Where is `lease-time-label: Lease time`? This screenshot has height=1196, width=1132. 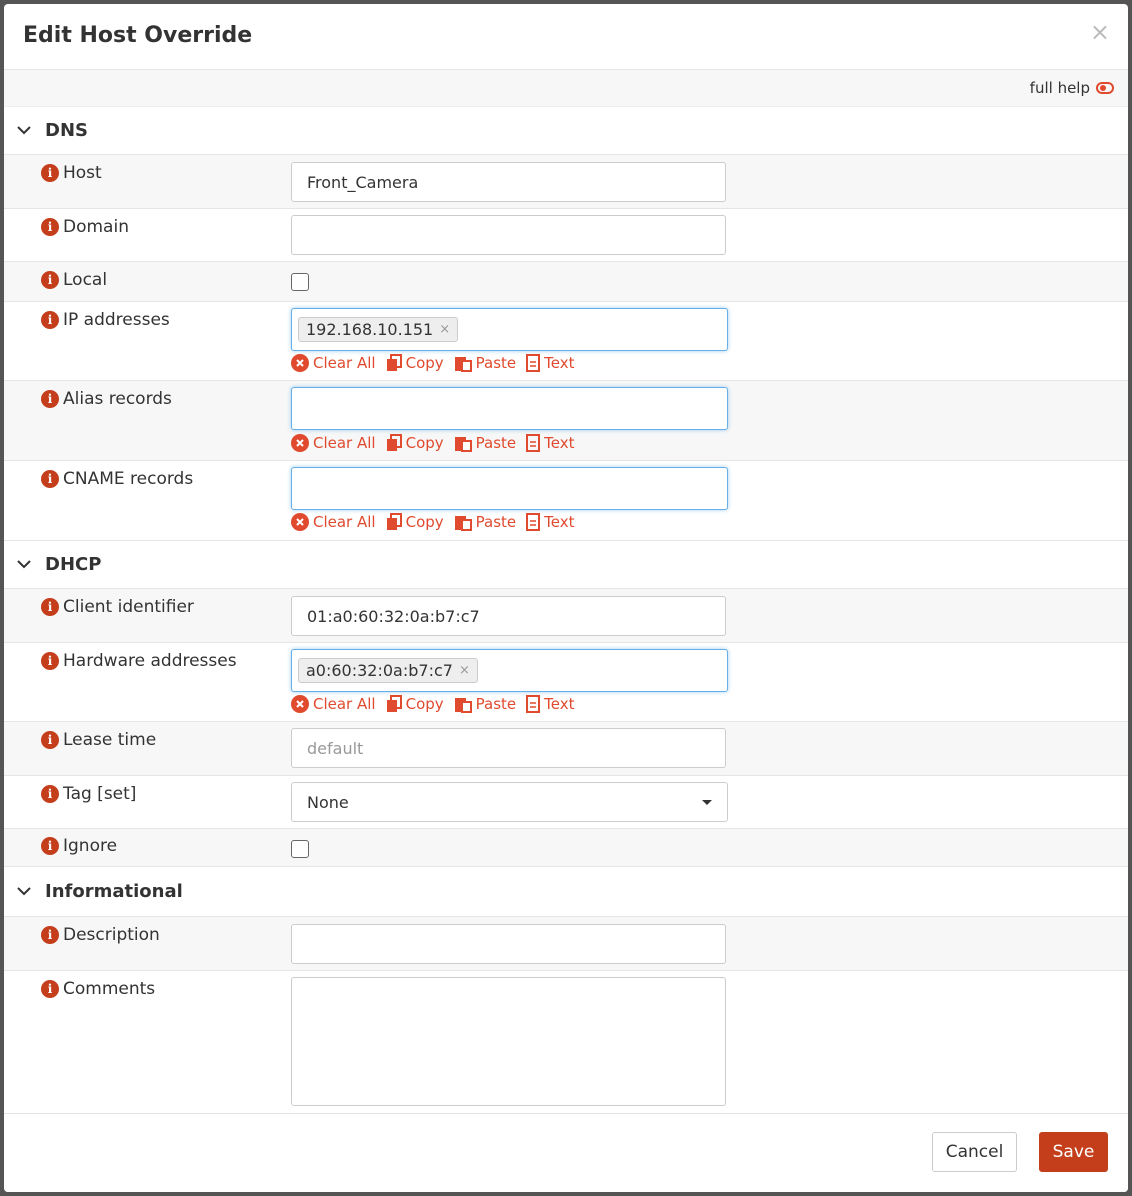
lease-time-label: Lease time is located at coordinates (110, 740).